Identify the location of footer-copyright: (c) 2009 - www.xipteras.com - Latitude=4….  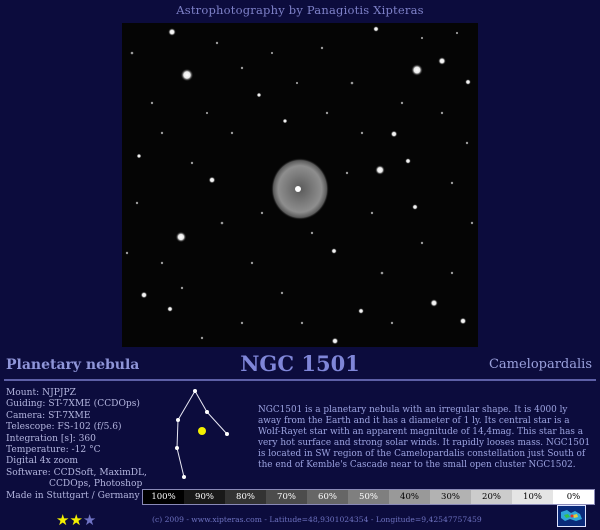
(317, 519).